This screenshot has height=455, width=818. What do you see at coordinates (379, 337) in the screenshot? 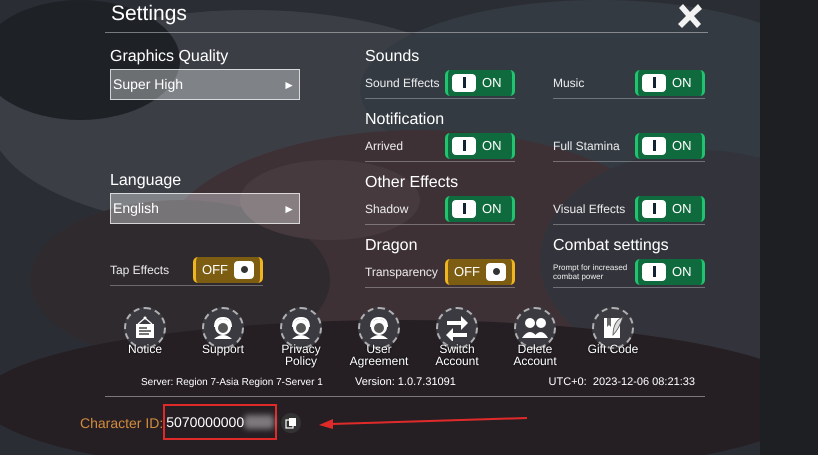
I see `action-button: User Agreement` at bounding box center [379, 337].